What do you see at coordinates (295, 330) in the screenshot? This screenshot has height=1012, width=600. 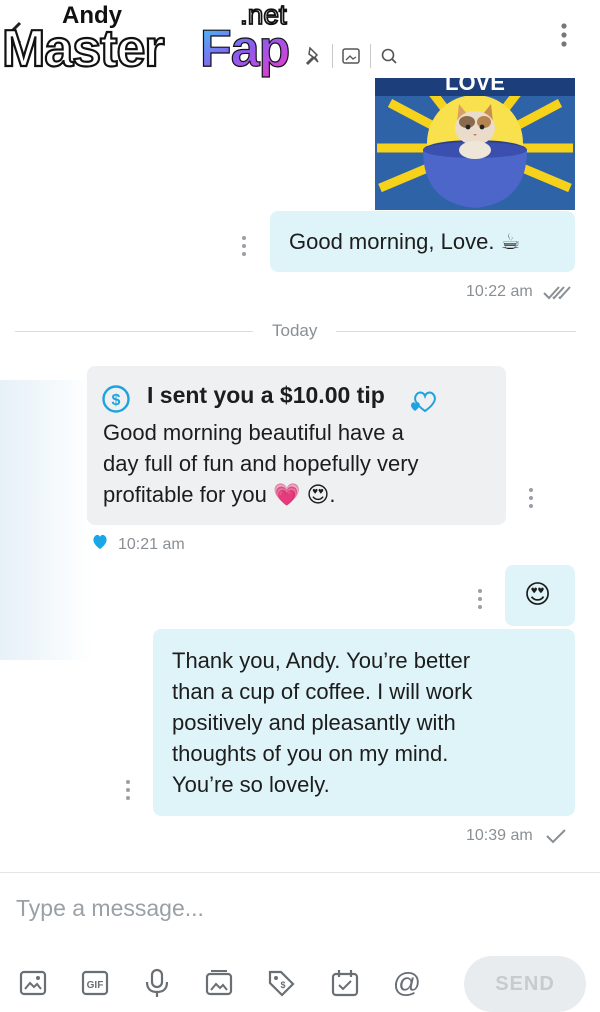 I see `date-divider-label: Today` at bounding box center [295, 330].